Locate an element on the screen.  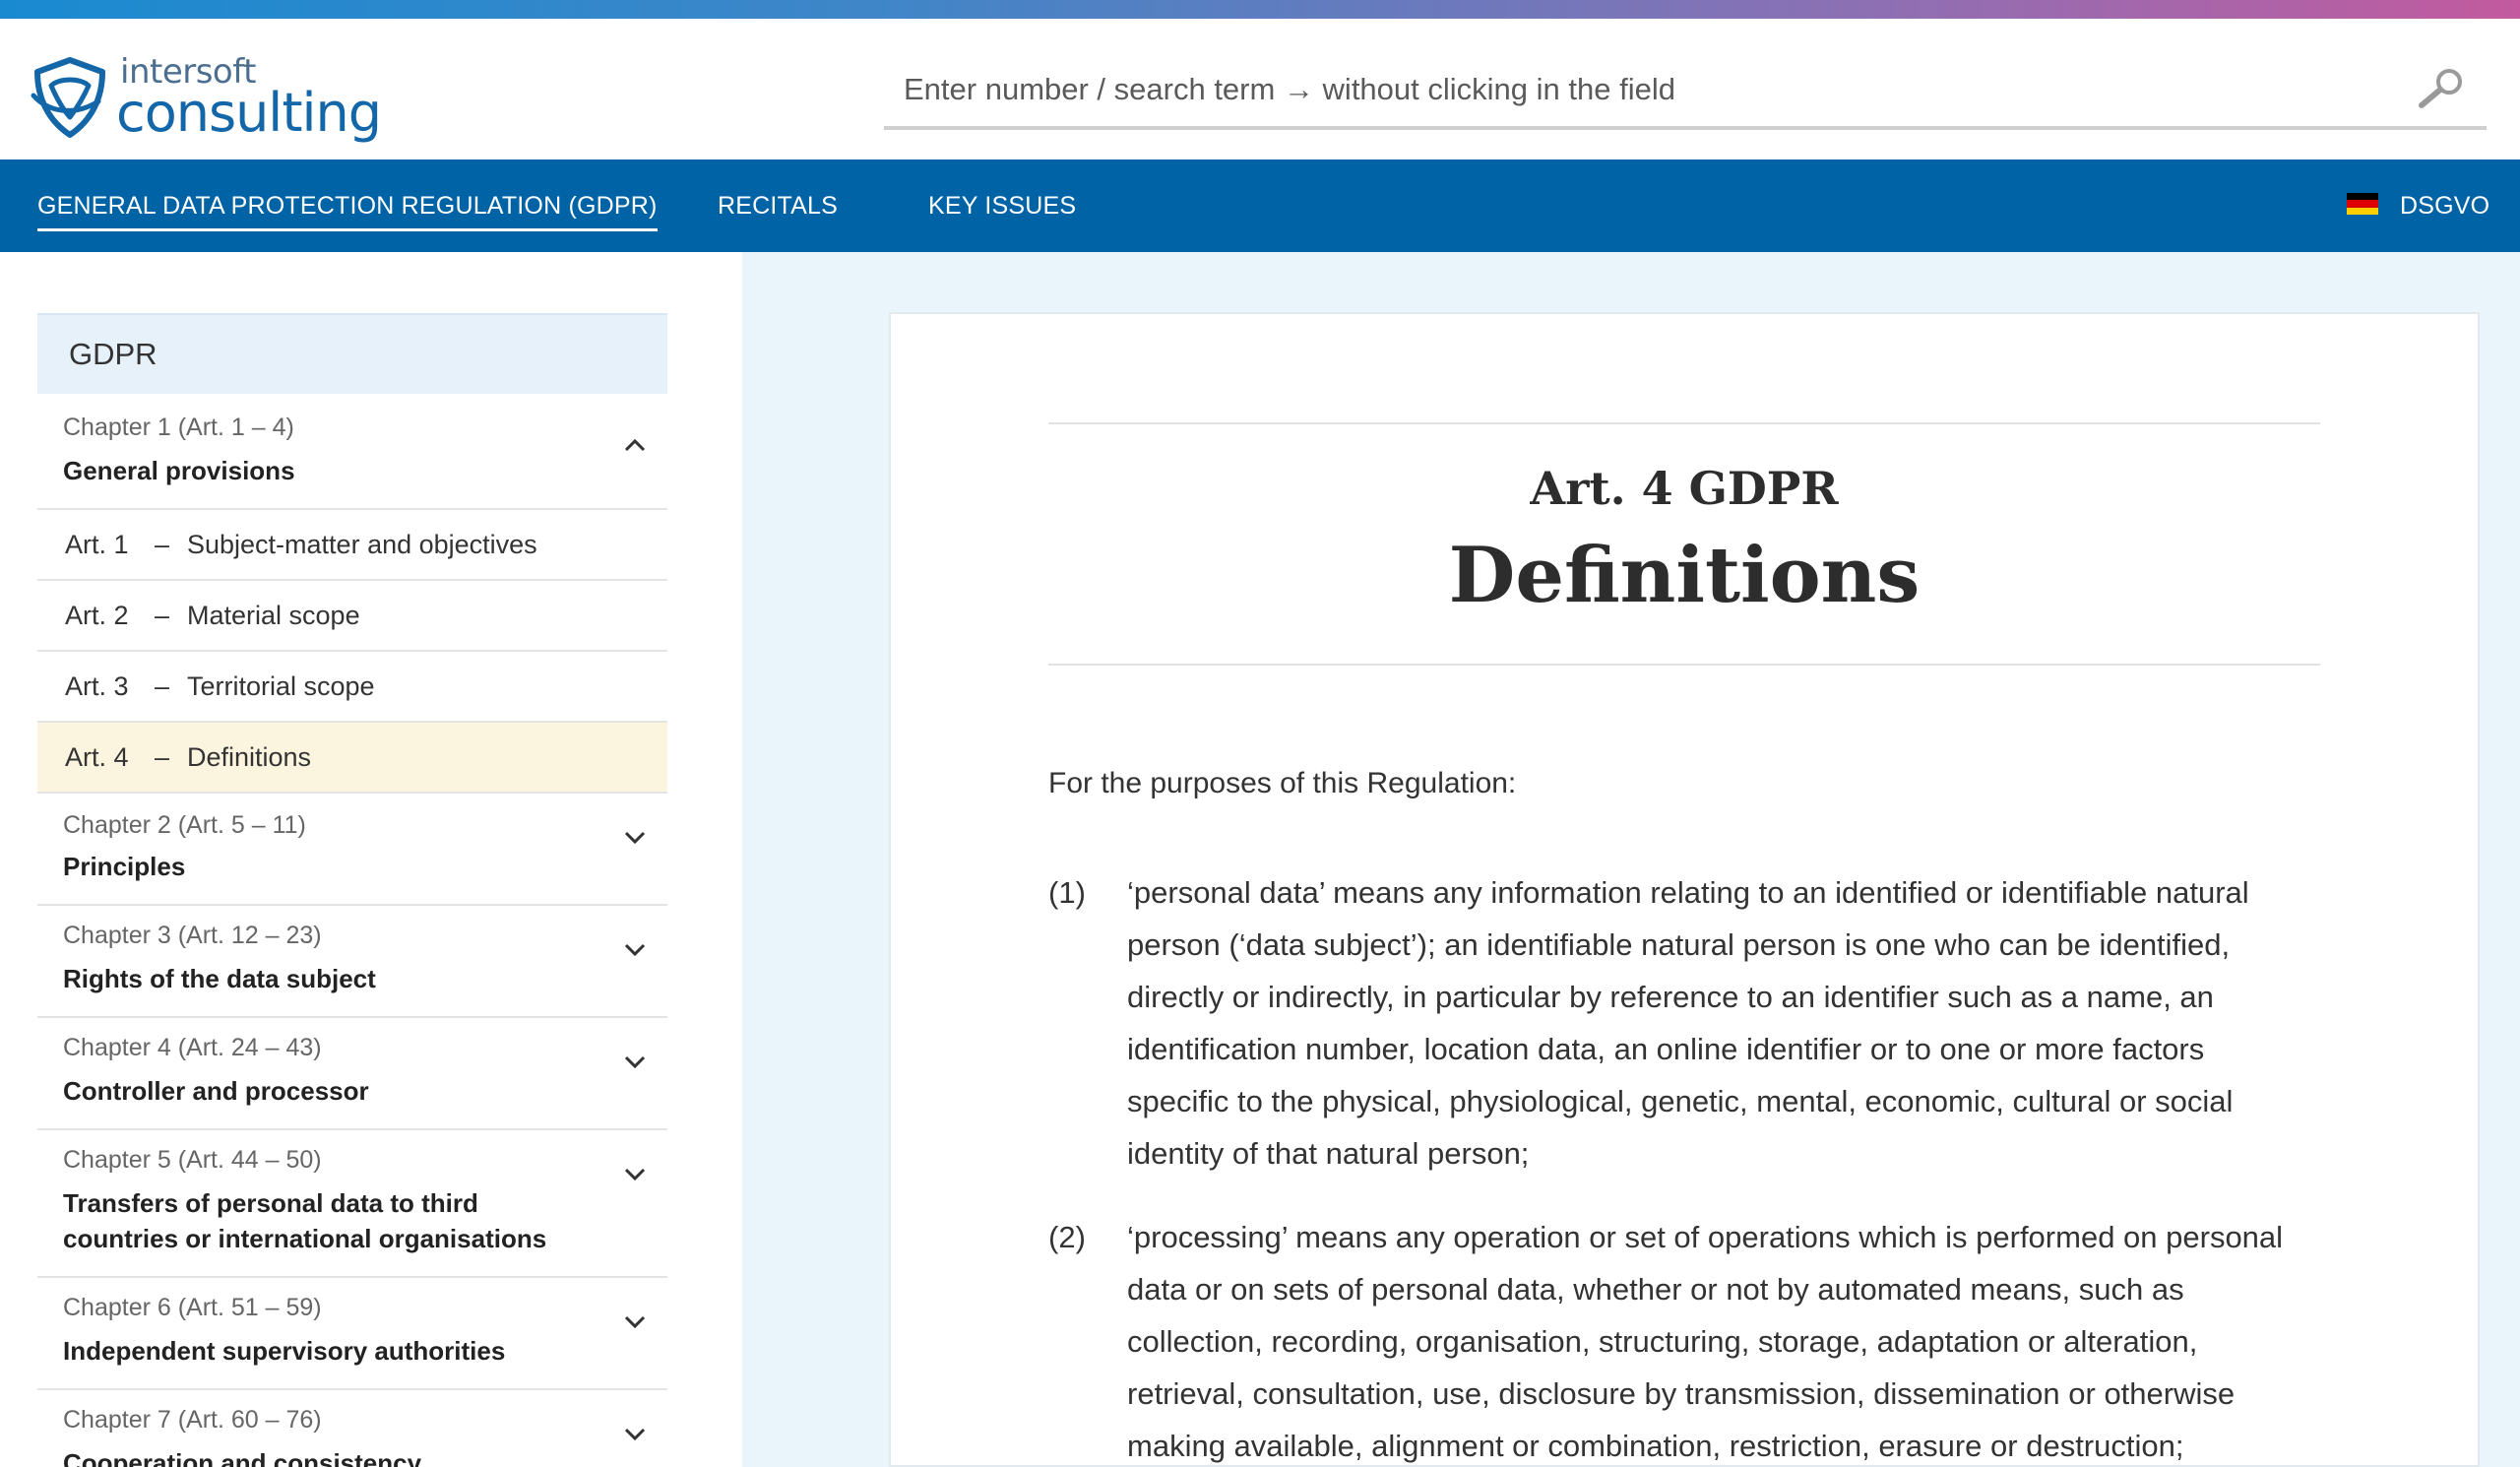
logo-wordmark: intersoft consulting is located at coordinates (249, 99).